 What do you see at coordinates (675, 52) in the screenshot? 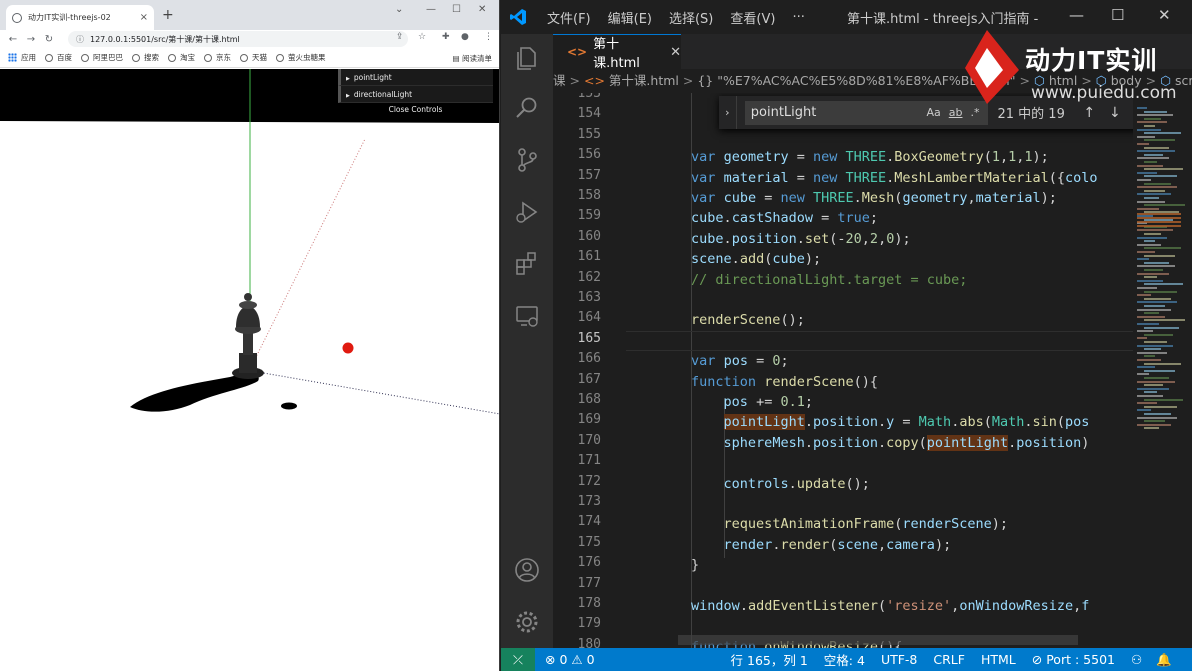
I see `close-tab-icon: ✕` at bounding box center [675, 52].